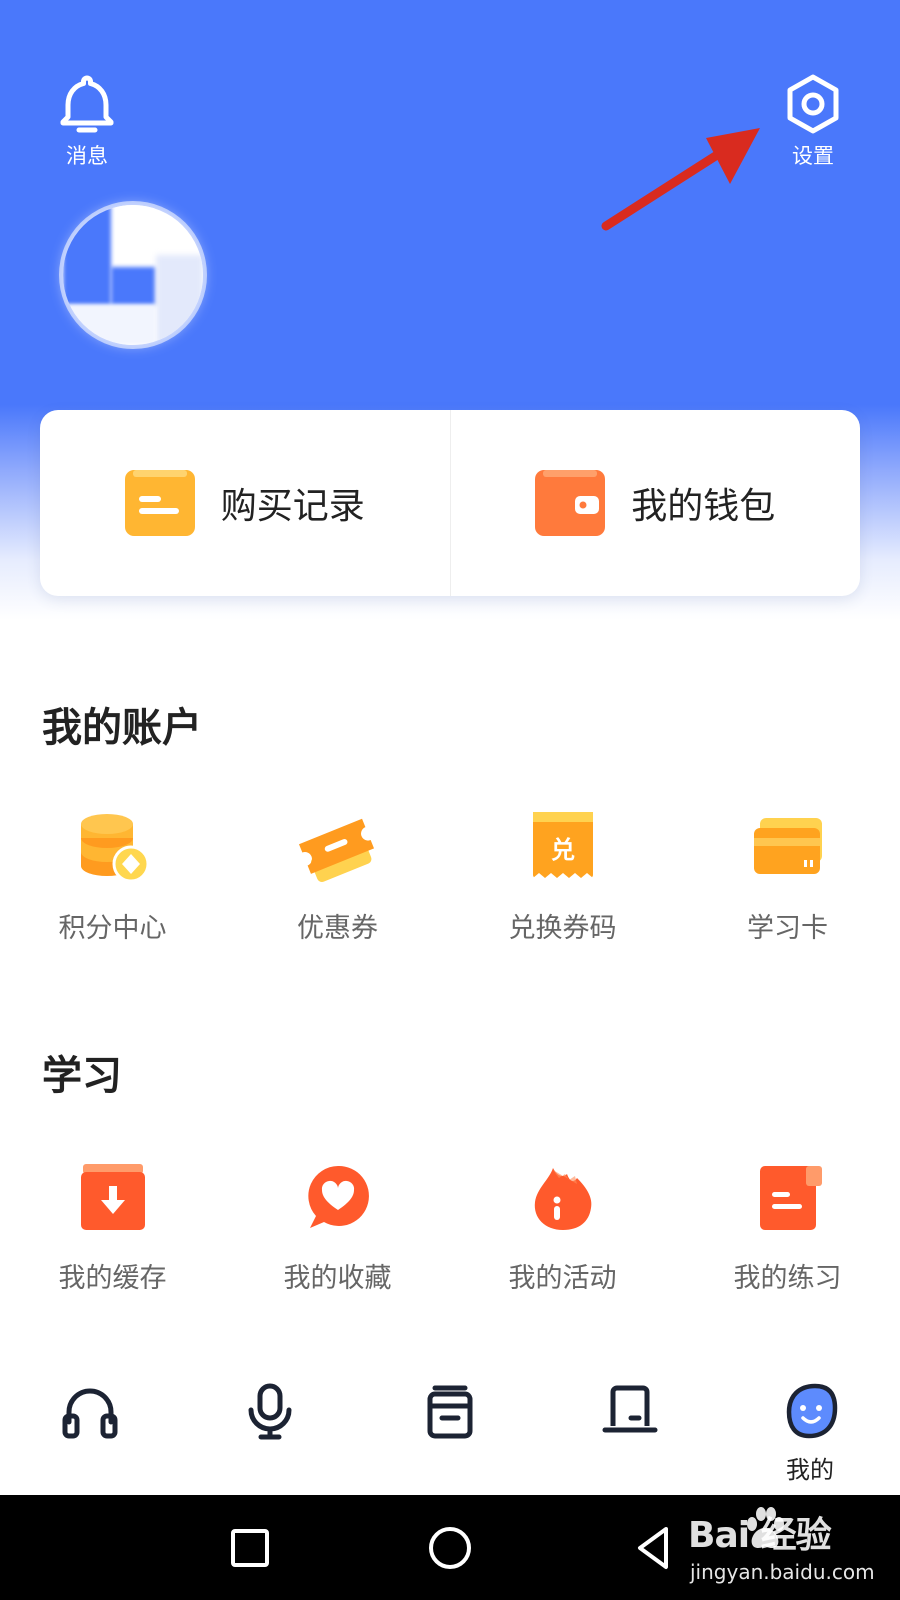 This screenshot has width=900, height=1600. What do you see at coordinates (133, 275) in the screenshot?
I see `avatar` at bounding box center [133, 275].